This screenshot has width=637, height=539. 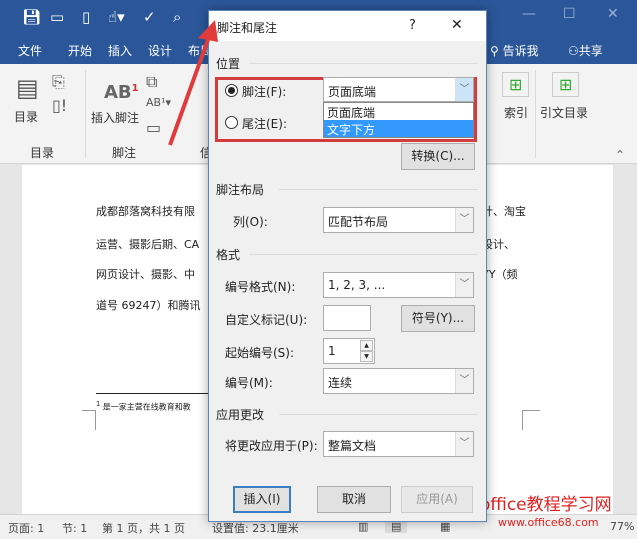 I want to click on custom-mark-input, so click(x=347, y=318).